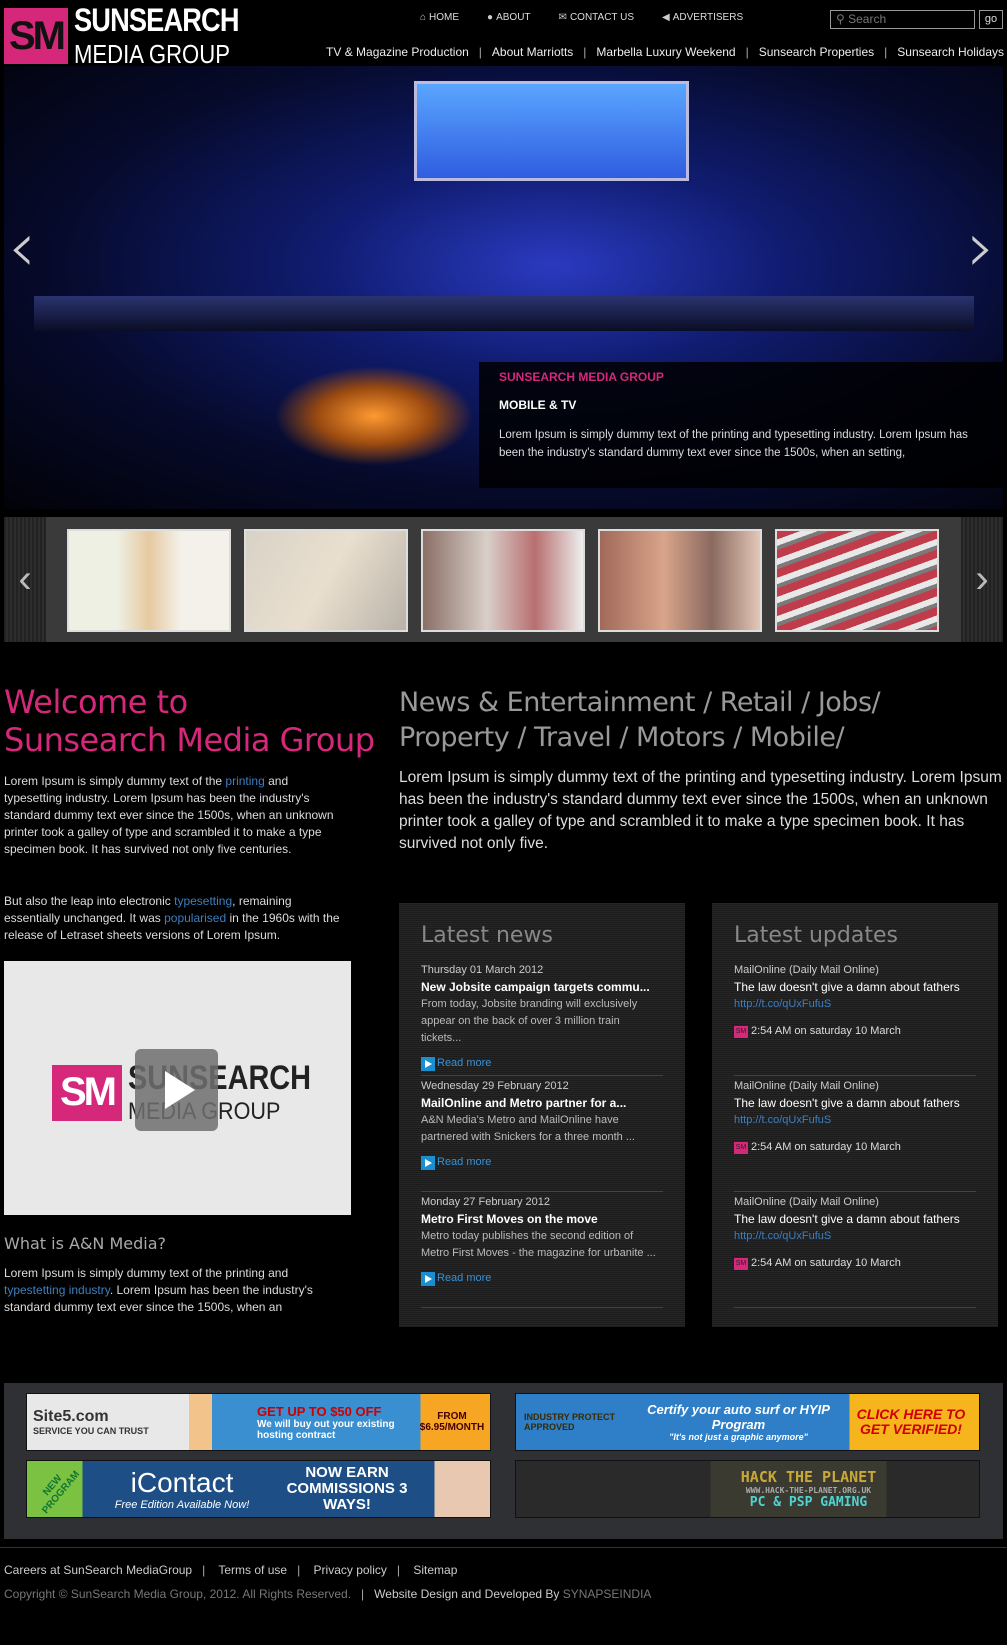 Image resolution: width=1007 pixels, height=1645 pixels. Describe the element at coordinates (666, 17) in the screenshot. I see `megaphone-icon: ◀` at that location.